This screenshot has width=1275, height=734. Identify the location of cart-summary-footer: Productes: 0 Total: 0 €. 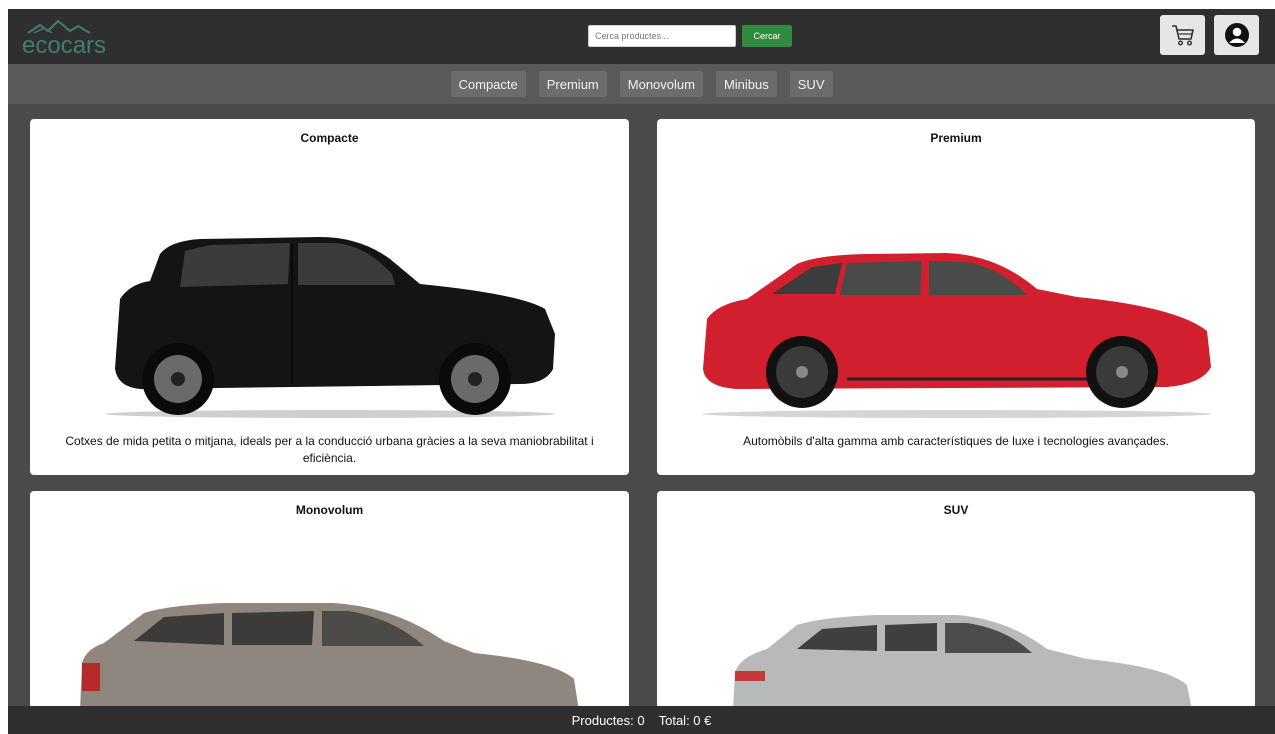
(641, 720).